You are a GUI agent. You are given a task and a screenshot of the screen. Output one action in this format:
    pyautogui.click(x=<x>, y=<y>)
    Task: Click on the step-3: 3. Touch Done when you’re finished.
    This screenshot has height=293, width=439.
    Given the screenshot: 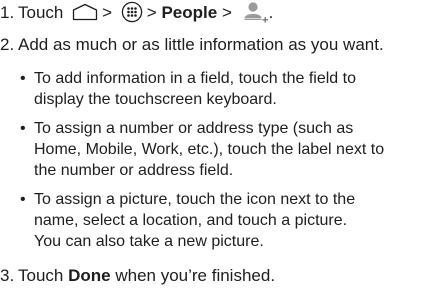 What is the action you would take?
    pyautogui.click(x=137, y=276)
    